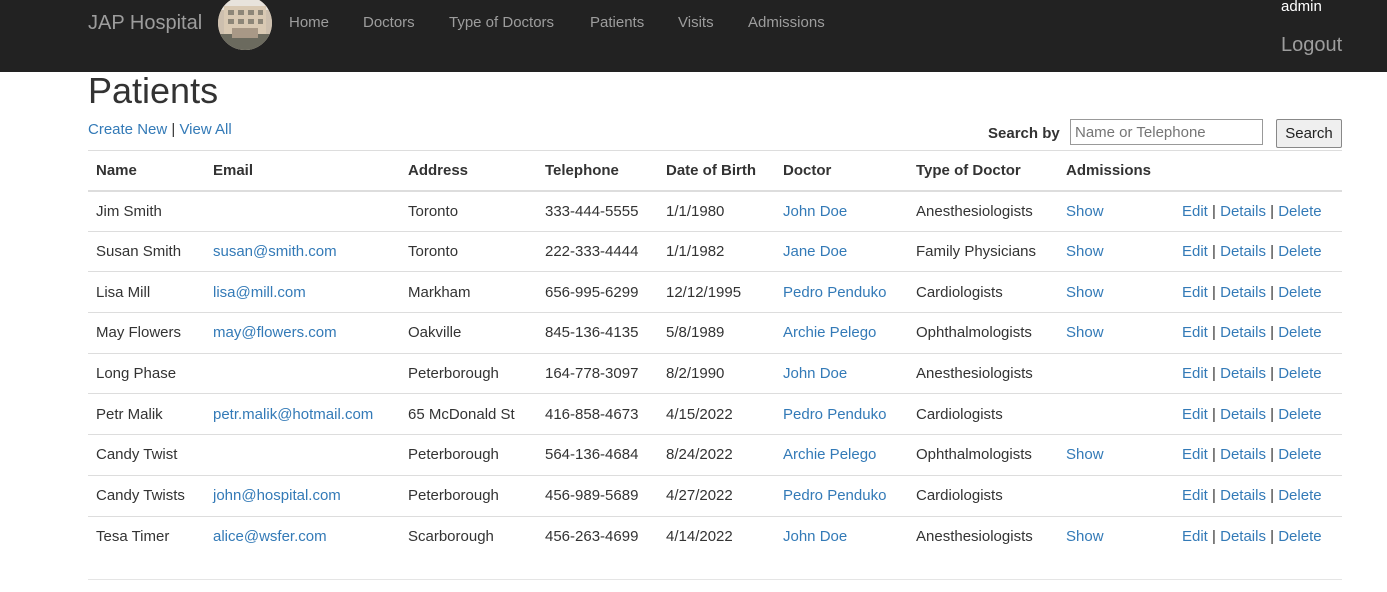 This screenshot has height=592, width=1387. Describe the element at coordinates (1114, 455) in the screenshot. I see `cell-admissions: Show` at that location.